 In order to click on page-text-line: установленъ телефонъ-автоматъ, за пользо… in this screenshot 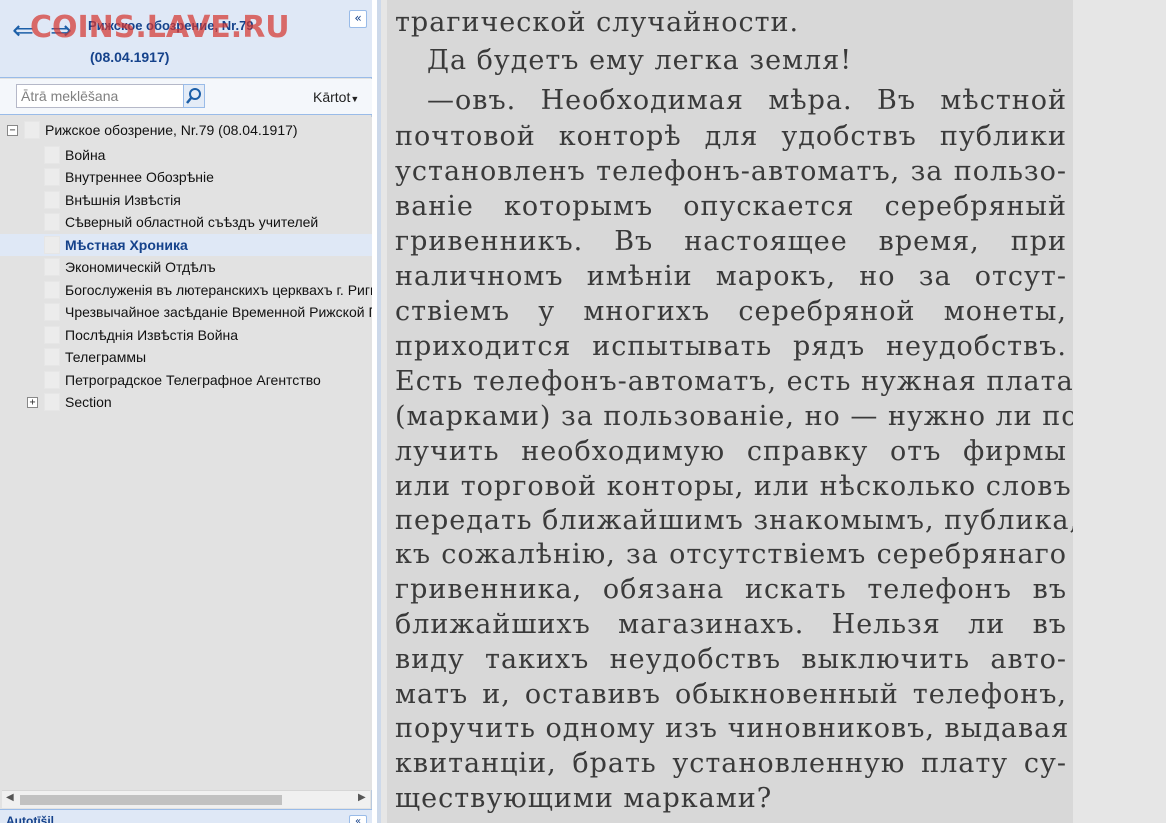, I will do `click(731, 171)`.